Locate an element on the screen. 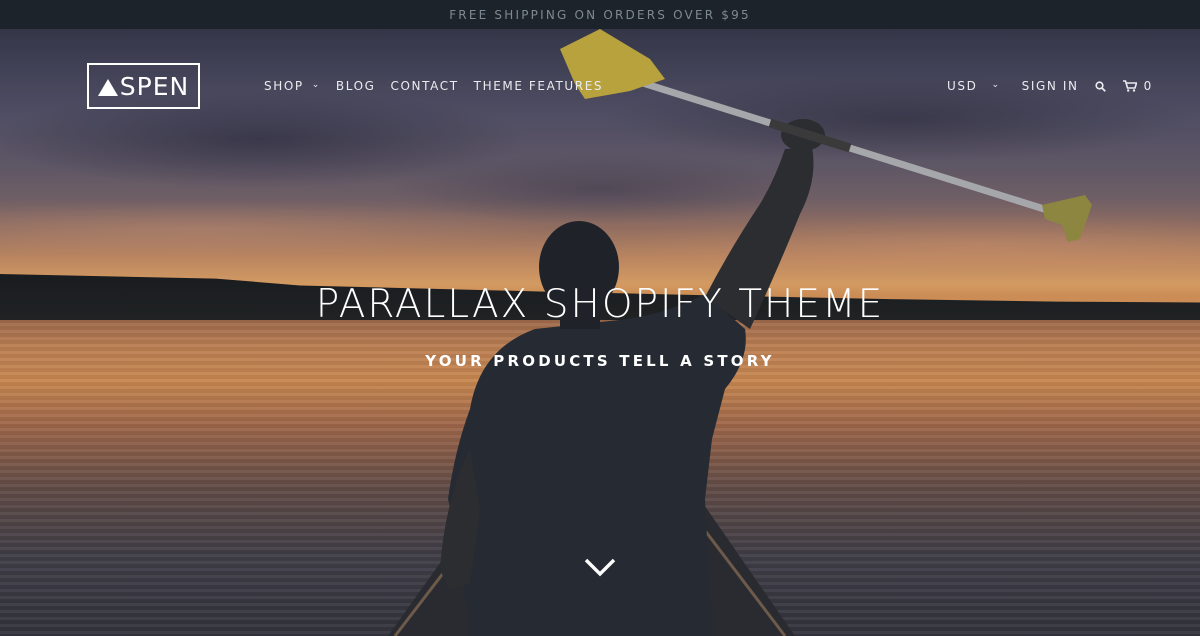 This screenshot has width=1200, height=636. nav-item-label: BLOG is located at coordinates (355, 86).